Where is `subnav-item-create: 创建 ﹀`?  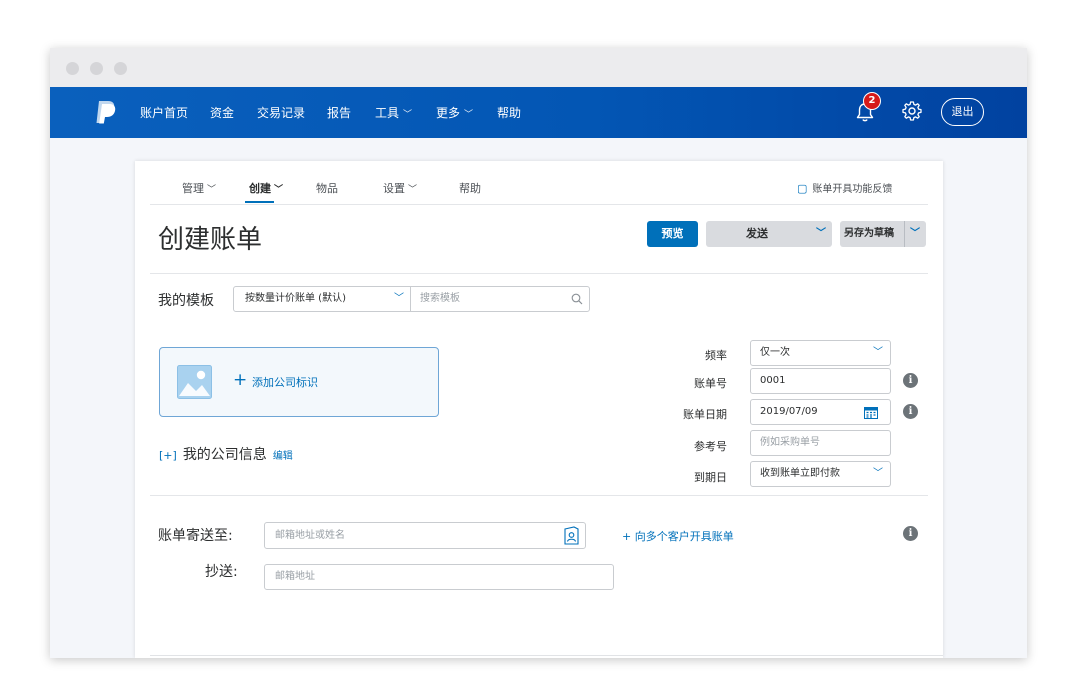 subnav-item-create: 创建 ﹀ is located at coordinates (266, 188).